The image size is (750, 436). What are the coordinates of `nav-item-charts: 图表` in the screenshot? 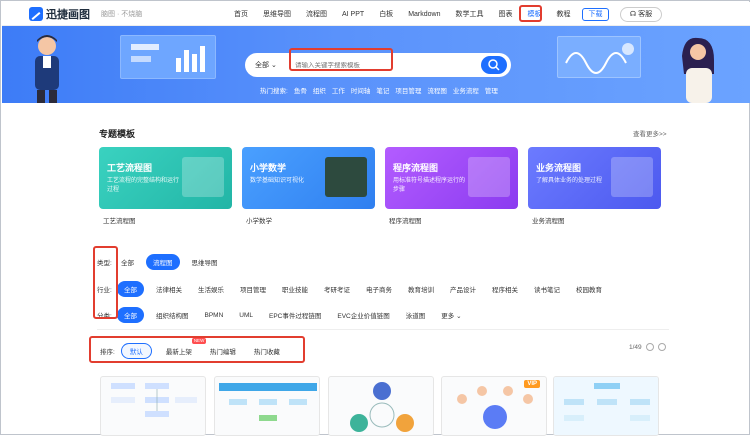 It's located at (505, 14).